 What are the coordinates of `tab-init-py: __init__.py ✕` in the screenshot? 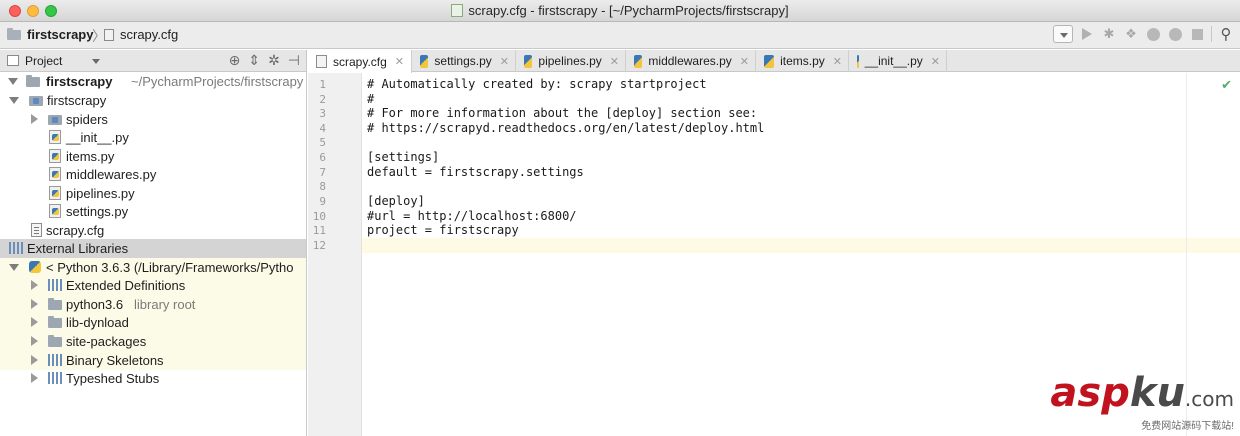 It's located at (898, 61).